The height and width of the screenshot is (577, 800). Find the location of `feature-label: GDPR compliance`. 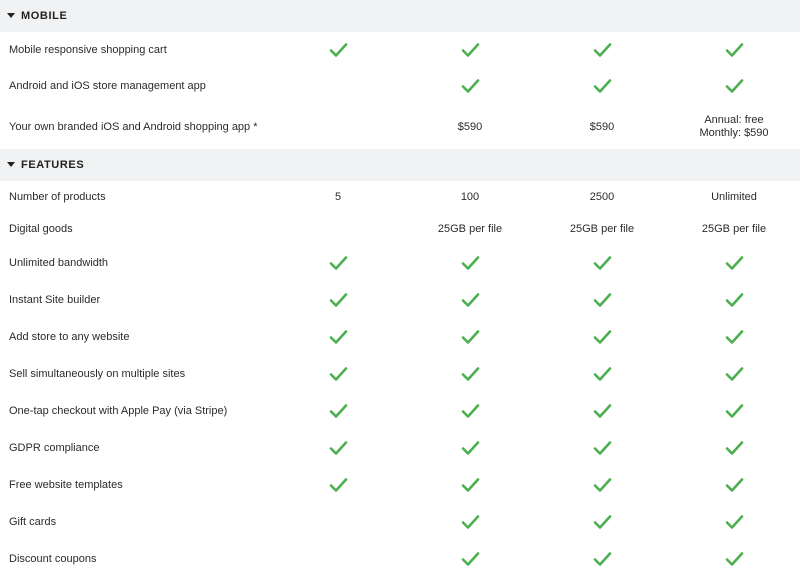

feature-label: GDPR compliance is located at coordinates (54, 447).